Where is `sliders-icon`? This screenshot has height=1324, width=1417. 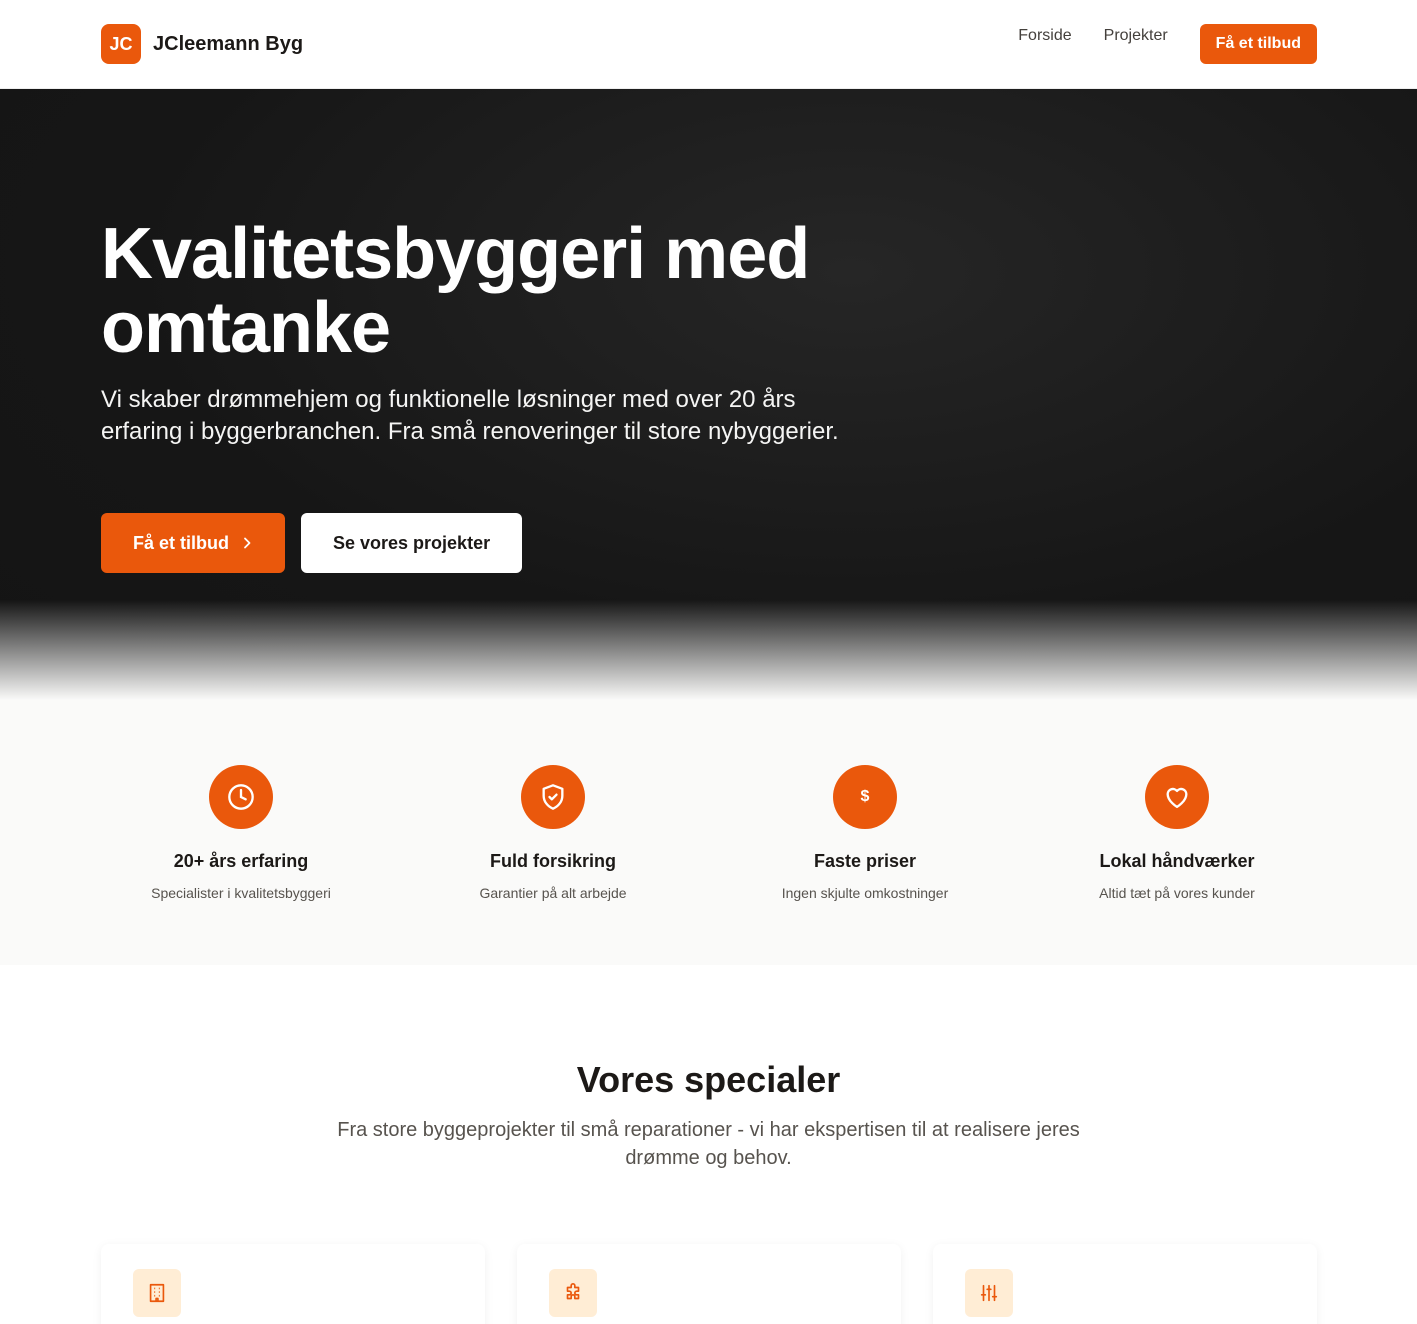
sliders-icon is located at coordinates (989, 1293).